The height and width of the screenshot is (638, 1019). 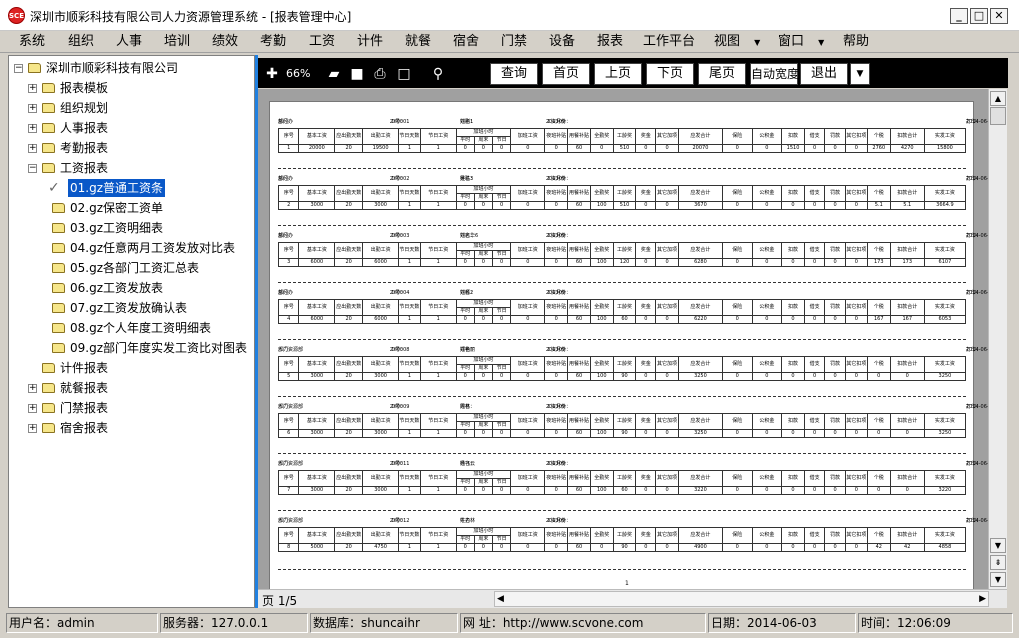 What do you see at coordinates (272, 74) in the screenshot?
I see `zoom-icon: ✚` at bounding box center [272, 74].